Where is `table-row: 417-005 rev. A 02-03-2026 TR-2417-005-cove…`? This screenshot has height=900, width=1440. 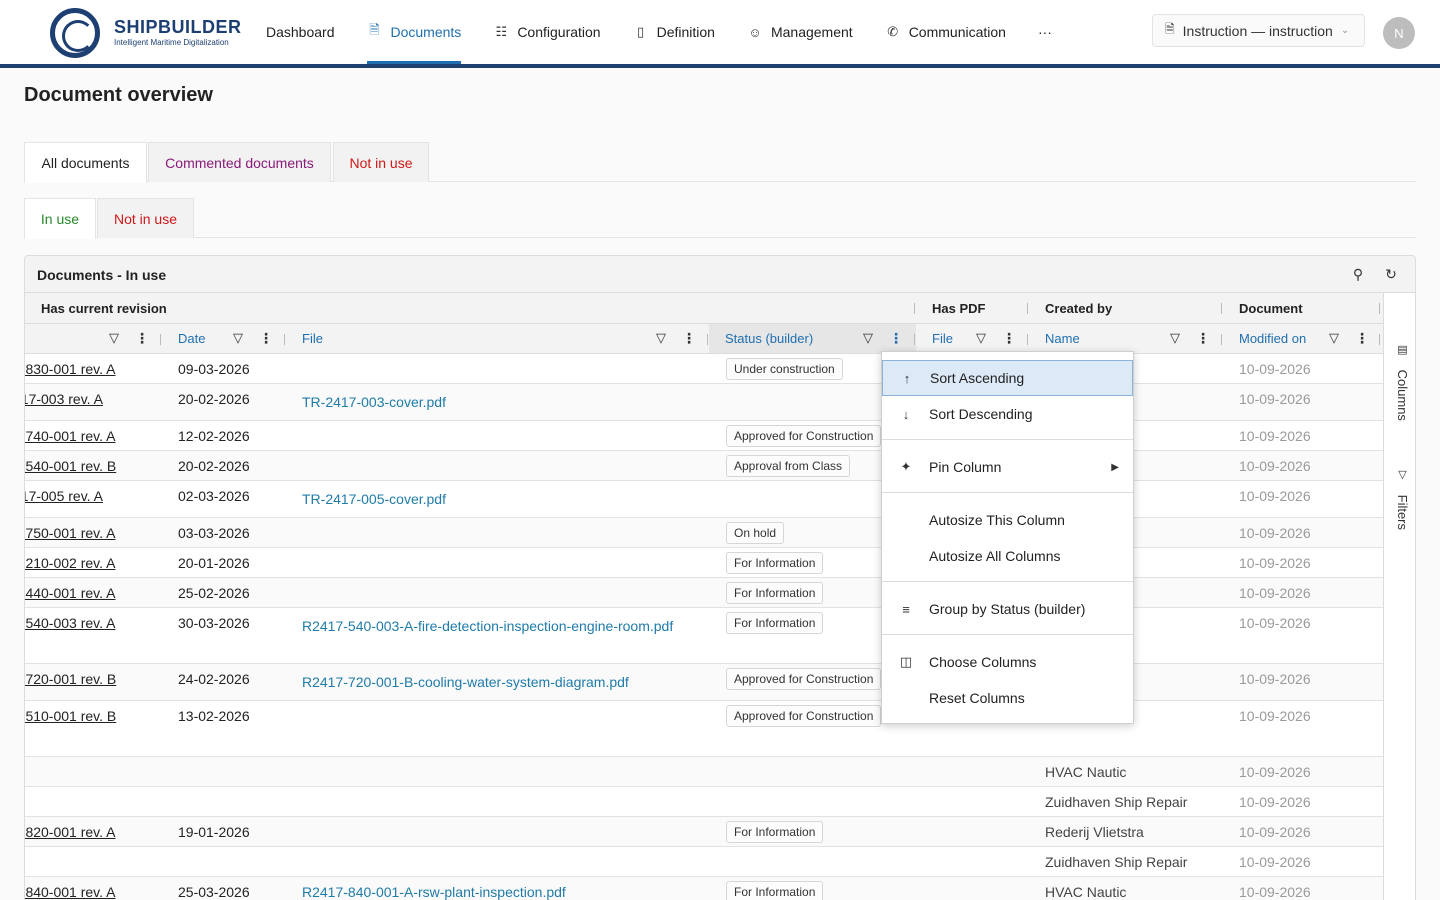
table-row: 417-005 rev. A 02-03-2026 TR-2417-005-cove… is located at coordinates (704, 499).